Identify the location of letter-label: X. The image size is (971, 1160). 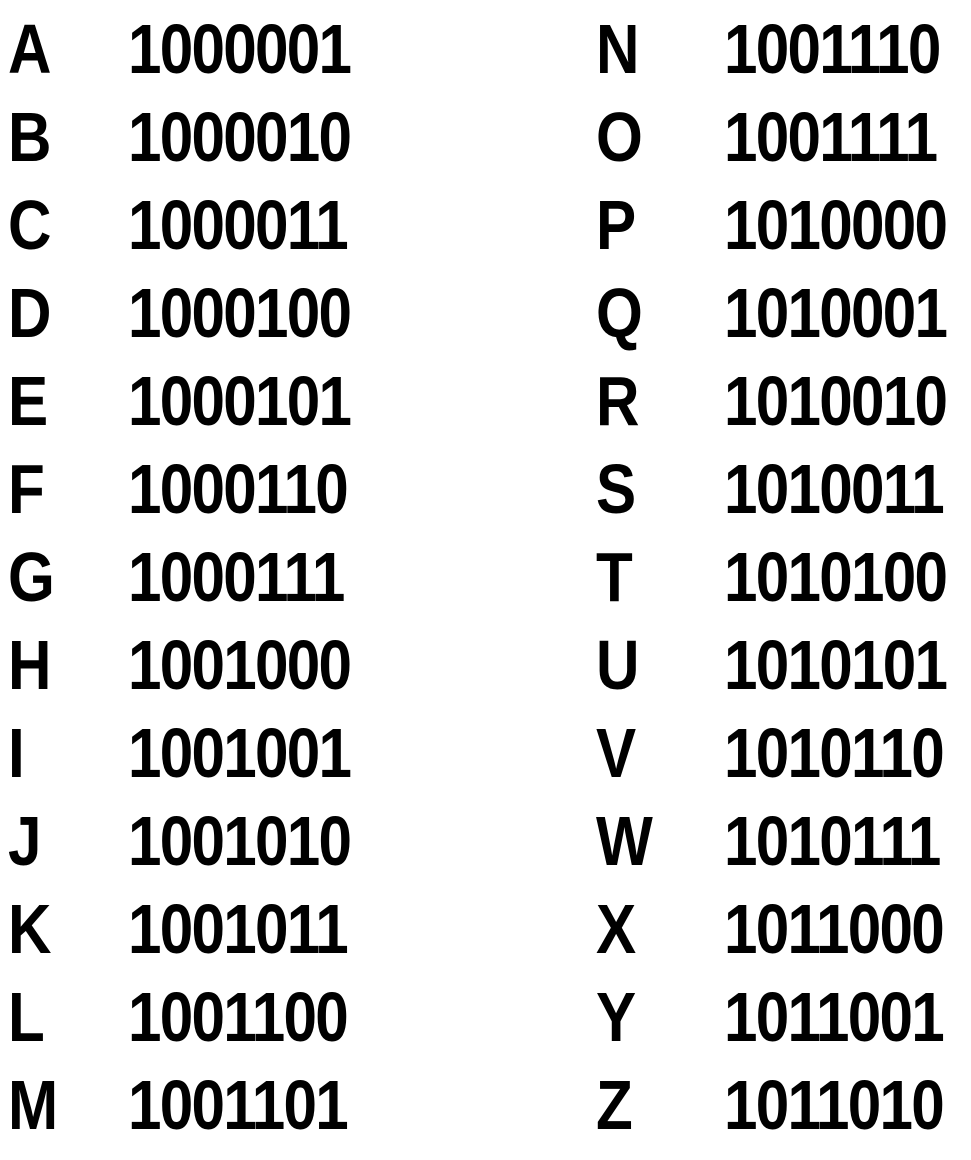
(616, 929).